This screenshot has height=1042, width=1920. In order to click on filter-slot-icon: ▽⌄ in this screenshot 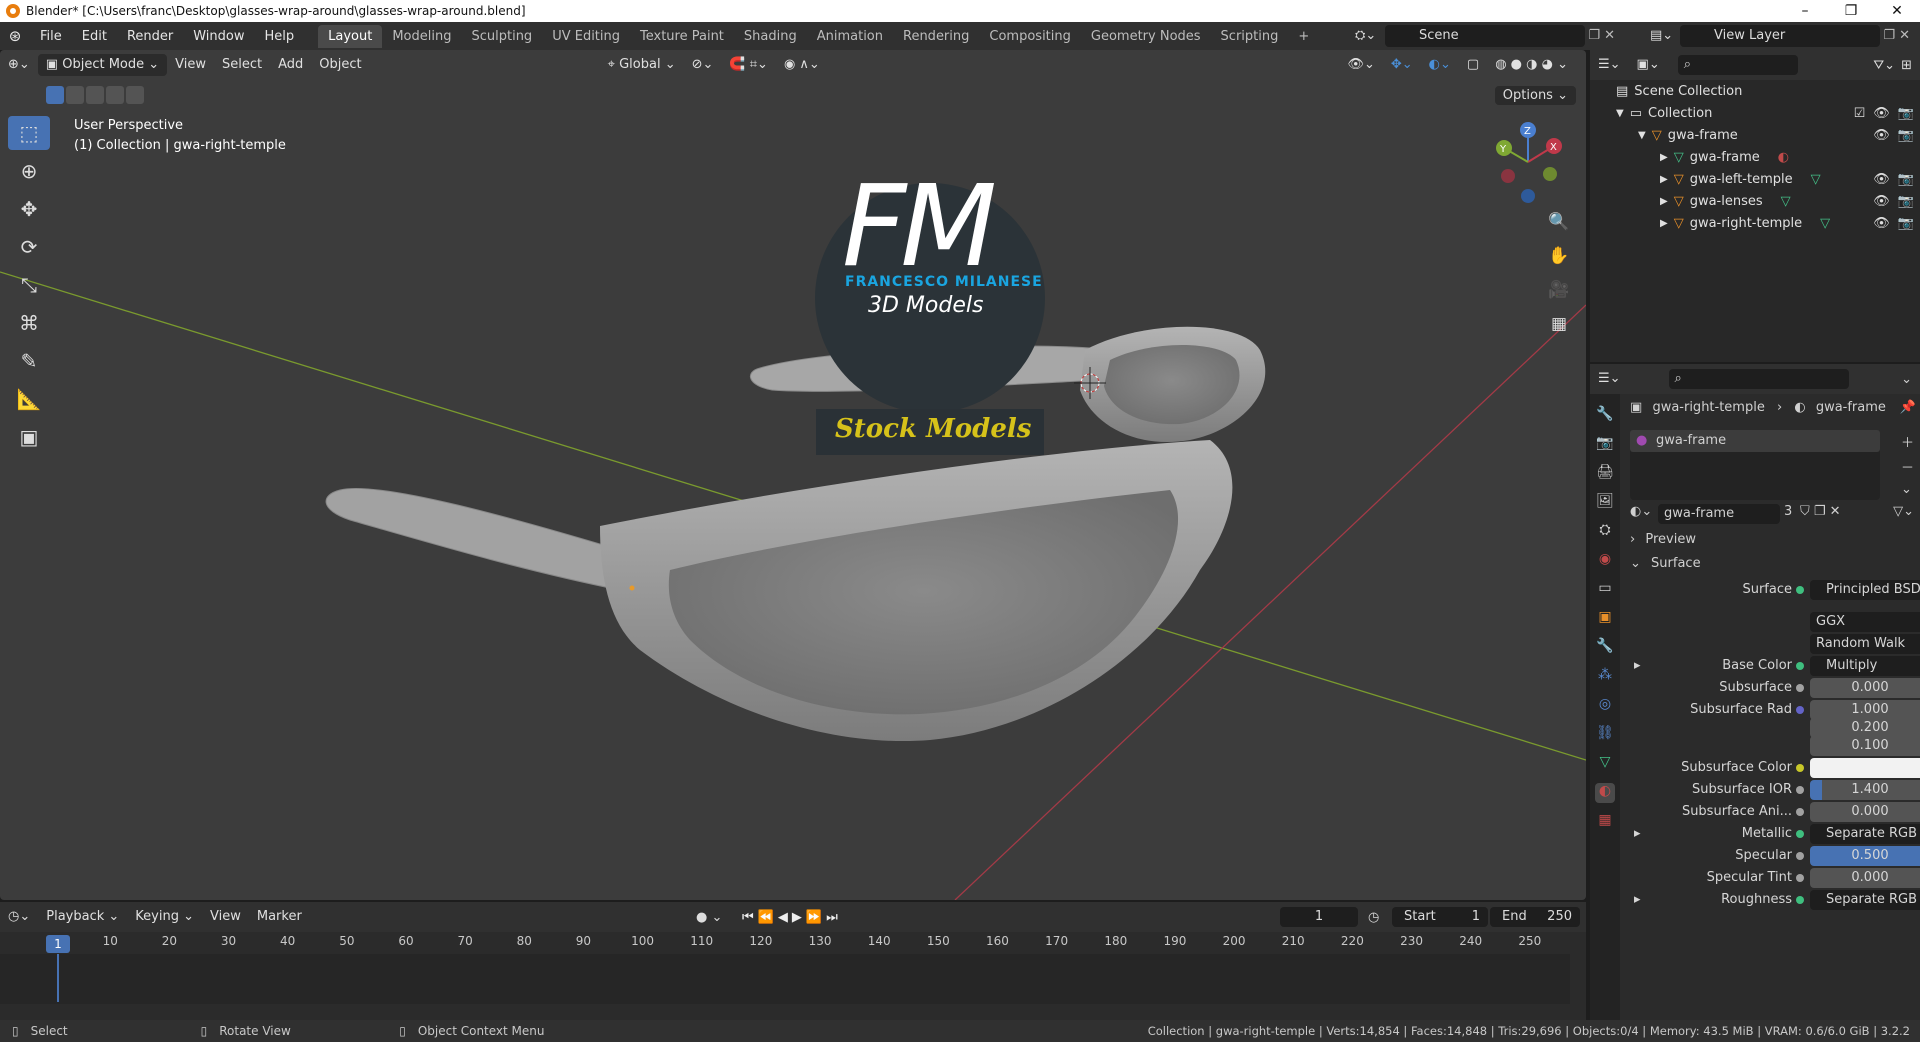, I will do `click(1903, 511)`.